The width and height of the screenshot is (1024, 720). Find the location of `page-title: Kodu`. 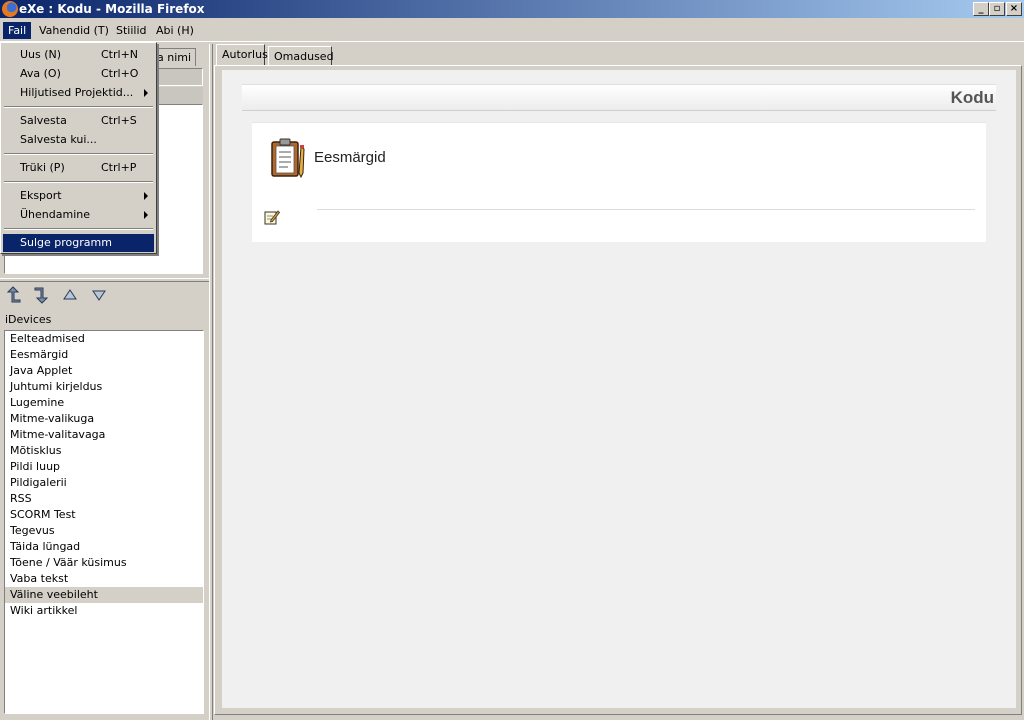

page-title: Kodu is located at coordinates (972, 97).